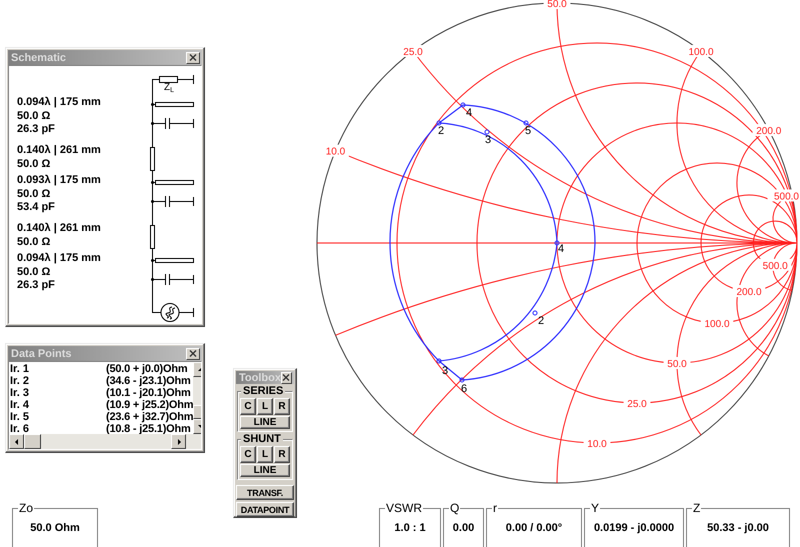 Image resolution: width=800 pixels, height=547 pixels. Describe the element at coordinates (557, 5) in the screenshot. I see `reactance-label: 50.0` at that location.